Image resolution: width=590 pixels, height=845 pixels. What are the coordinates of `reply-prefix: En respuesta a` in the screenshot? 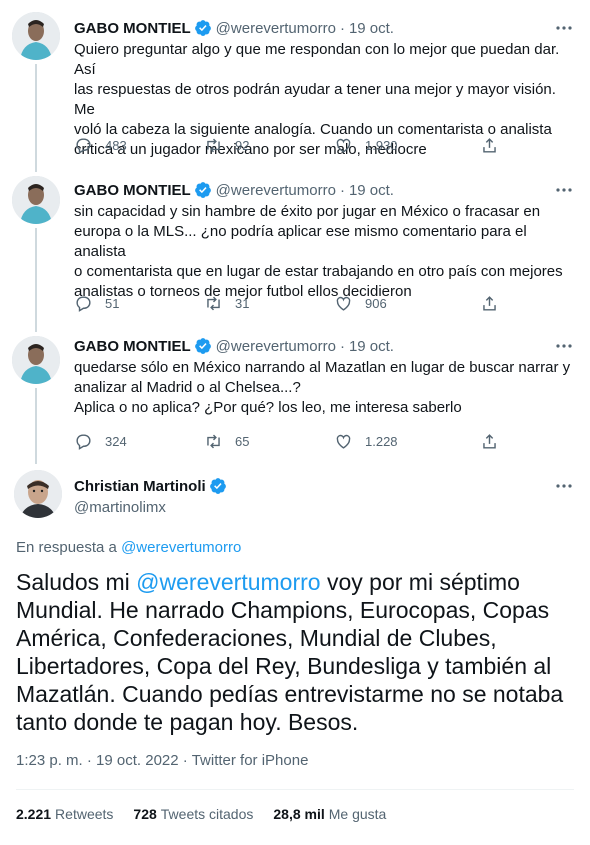 It's located at (66, 547).